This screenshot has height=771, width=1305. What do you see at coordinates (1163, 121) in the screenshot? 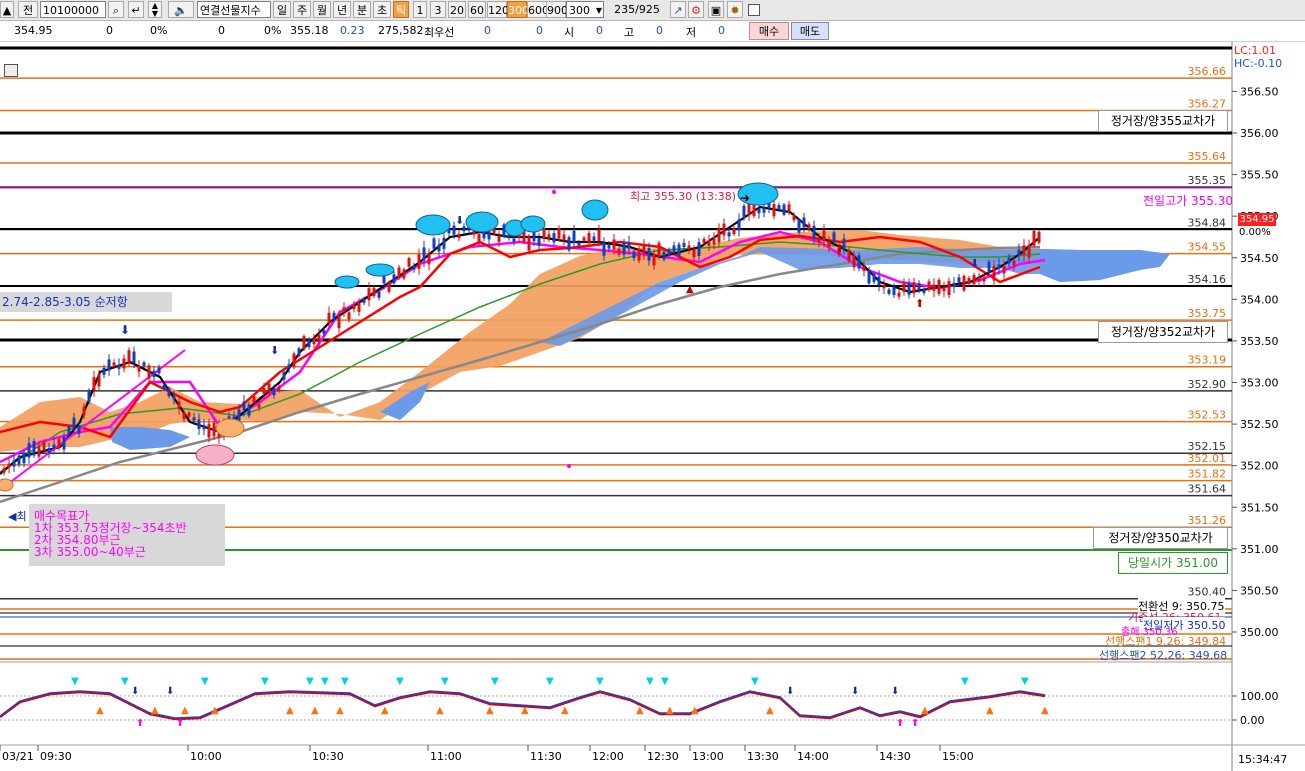
I see `box-355: 정거장/양355교차가` at bounding box center [1163, 121].